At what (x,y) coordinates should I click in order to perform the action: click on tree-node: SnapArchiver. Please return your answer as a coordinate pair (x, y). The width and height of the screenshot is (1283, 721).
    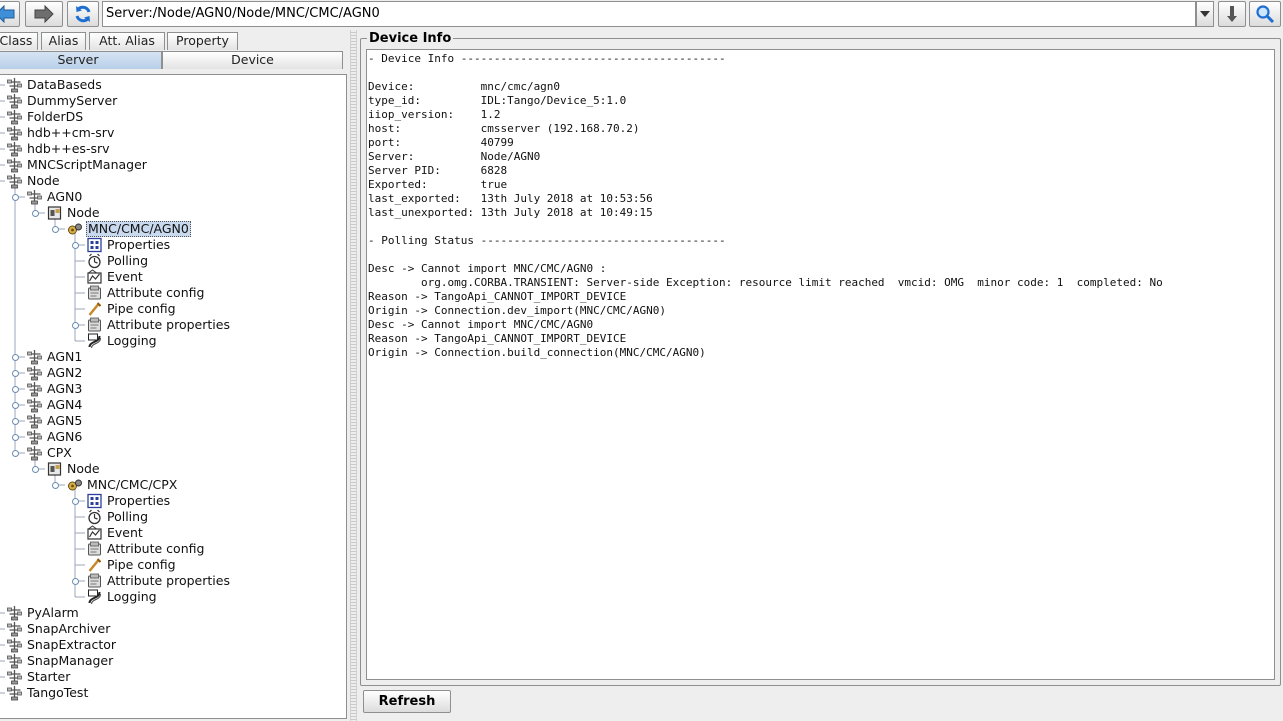
    Looking at the image, I should click on (58, 629).